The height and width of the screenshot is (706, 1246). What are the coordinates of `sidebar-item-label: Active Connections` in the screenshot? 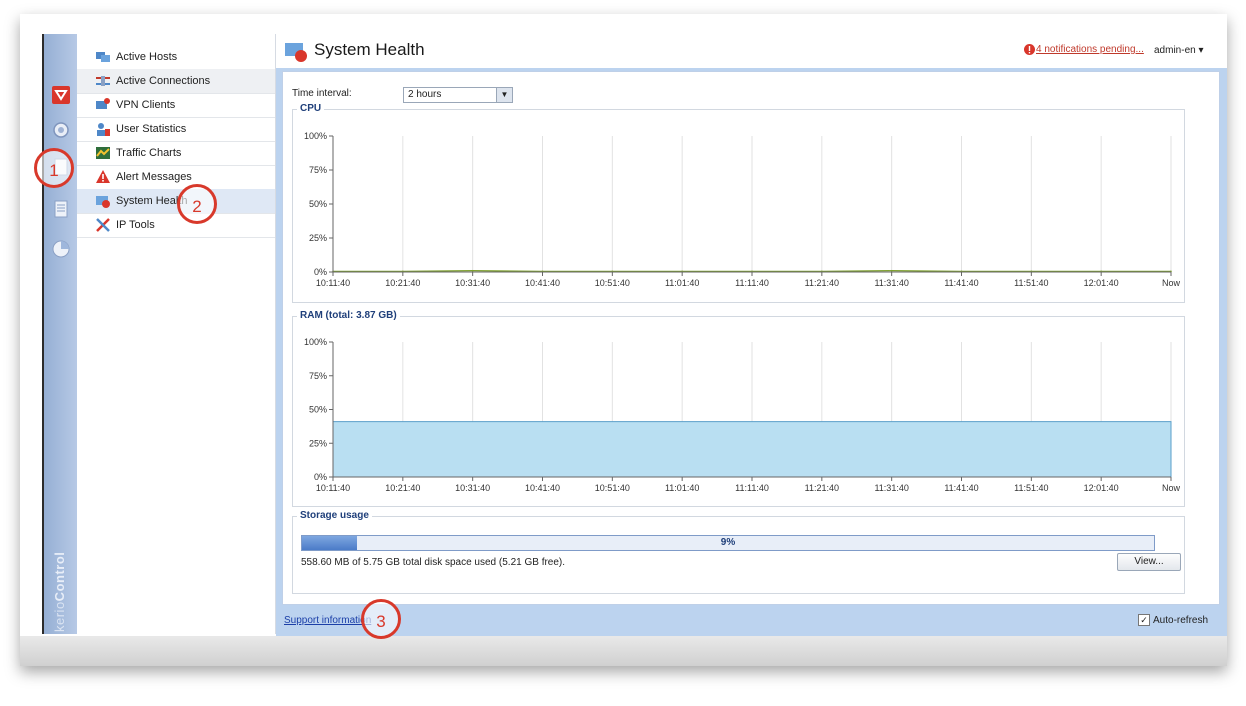 It's located at (163, 81).